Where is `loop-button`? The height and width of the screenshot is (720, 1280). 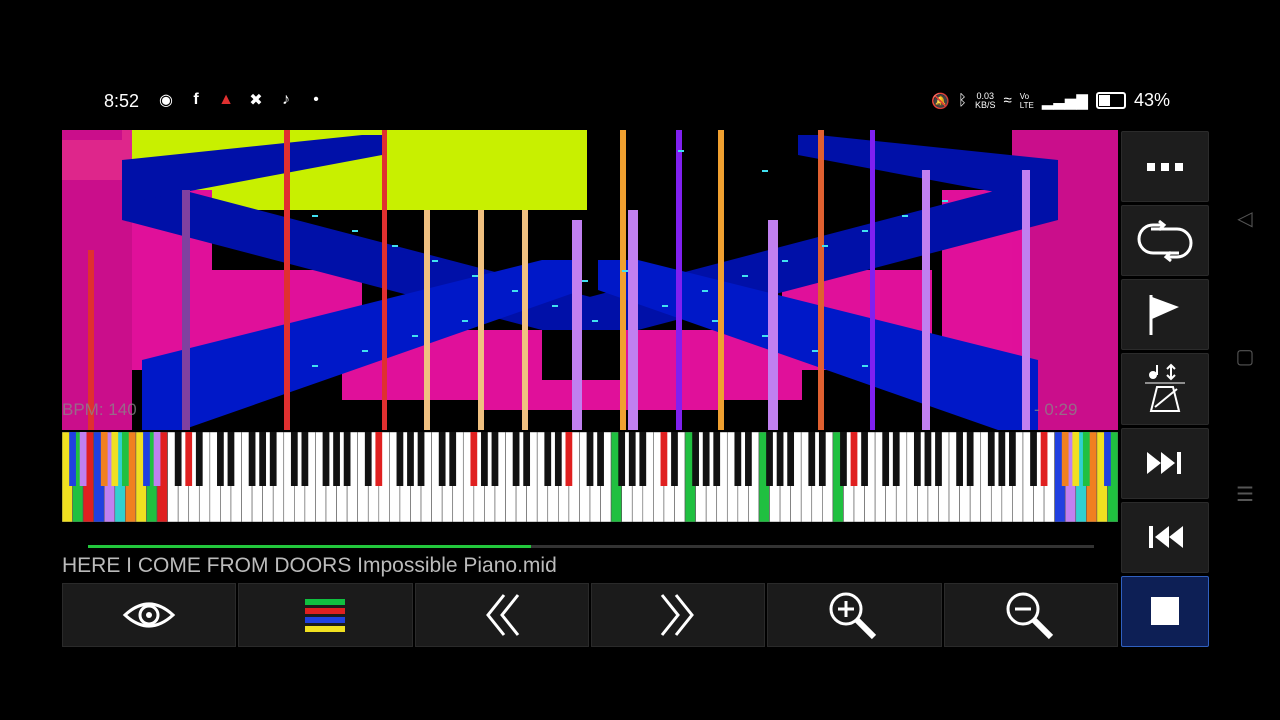 loop-button is located at coordinates (1165, 241).